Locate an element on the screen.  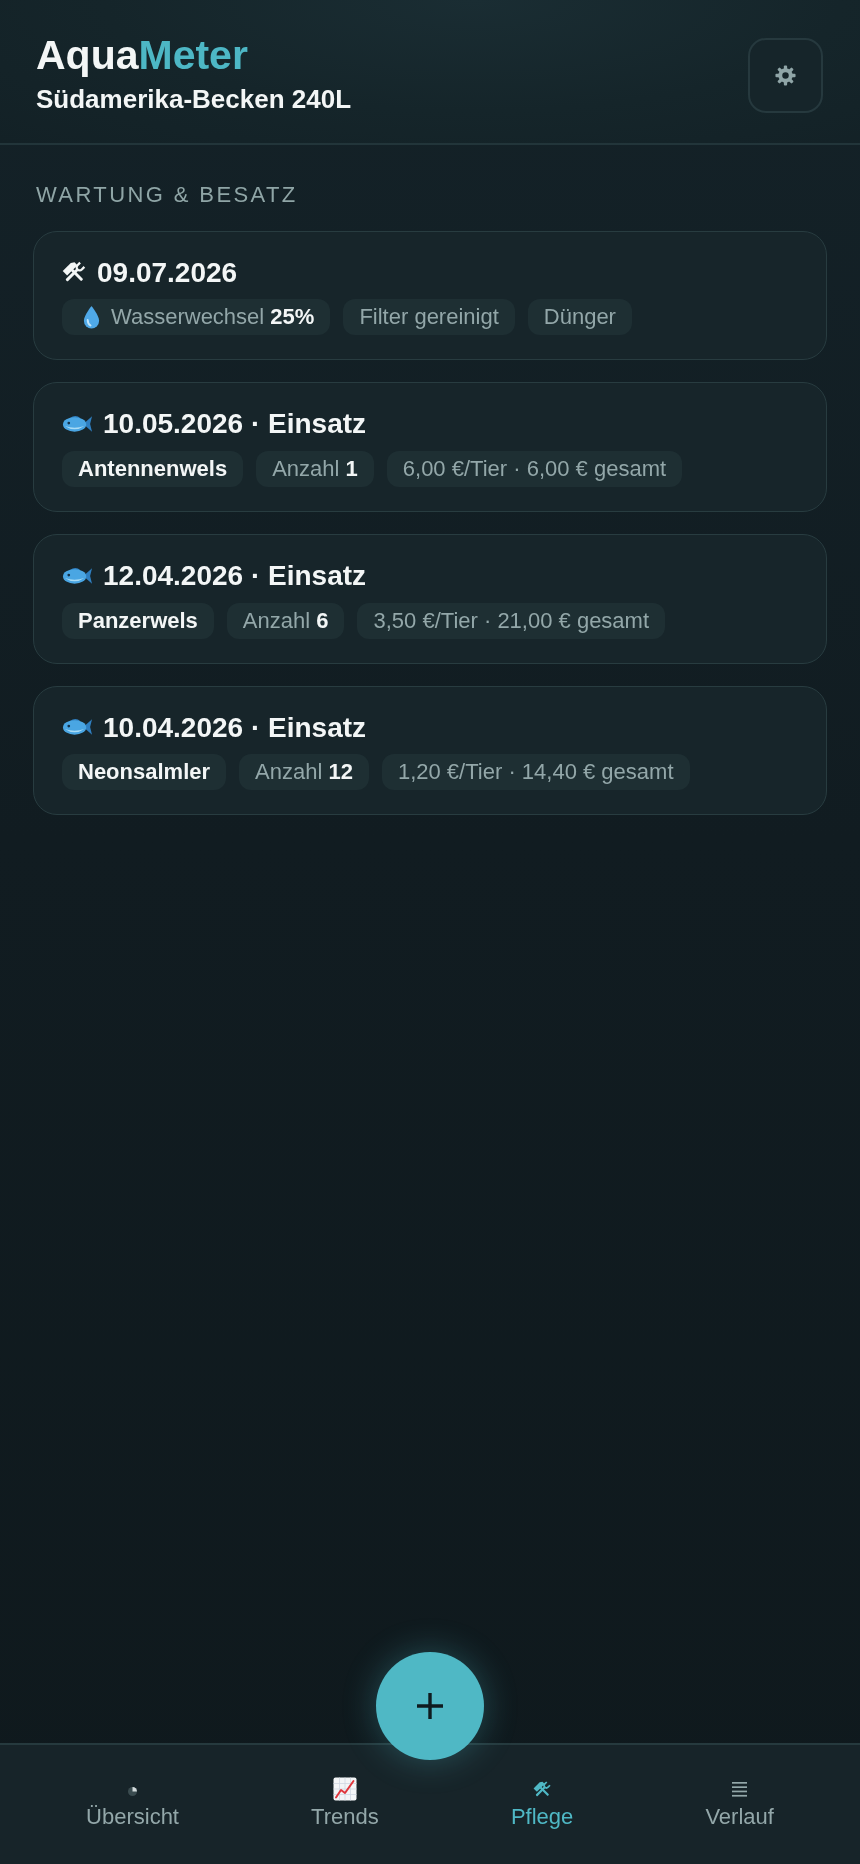
entry-title: 10.05.2026 · Einsatz is located at coordinates (235, 424).